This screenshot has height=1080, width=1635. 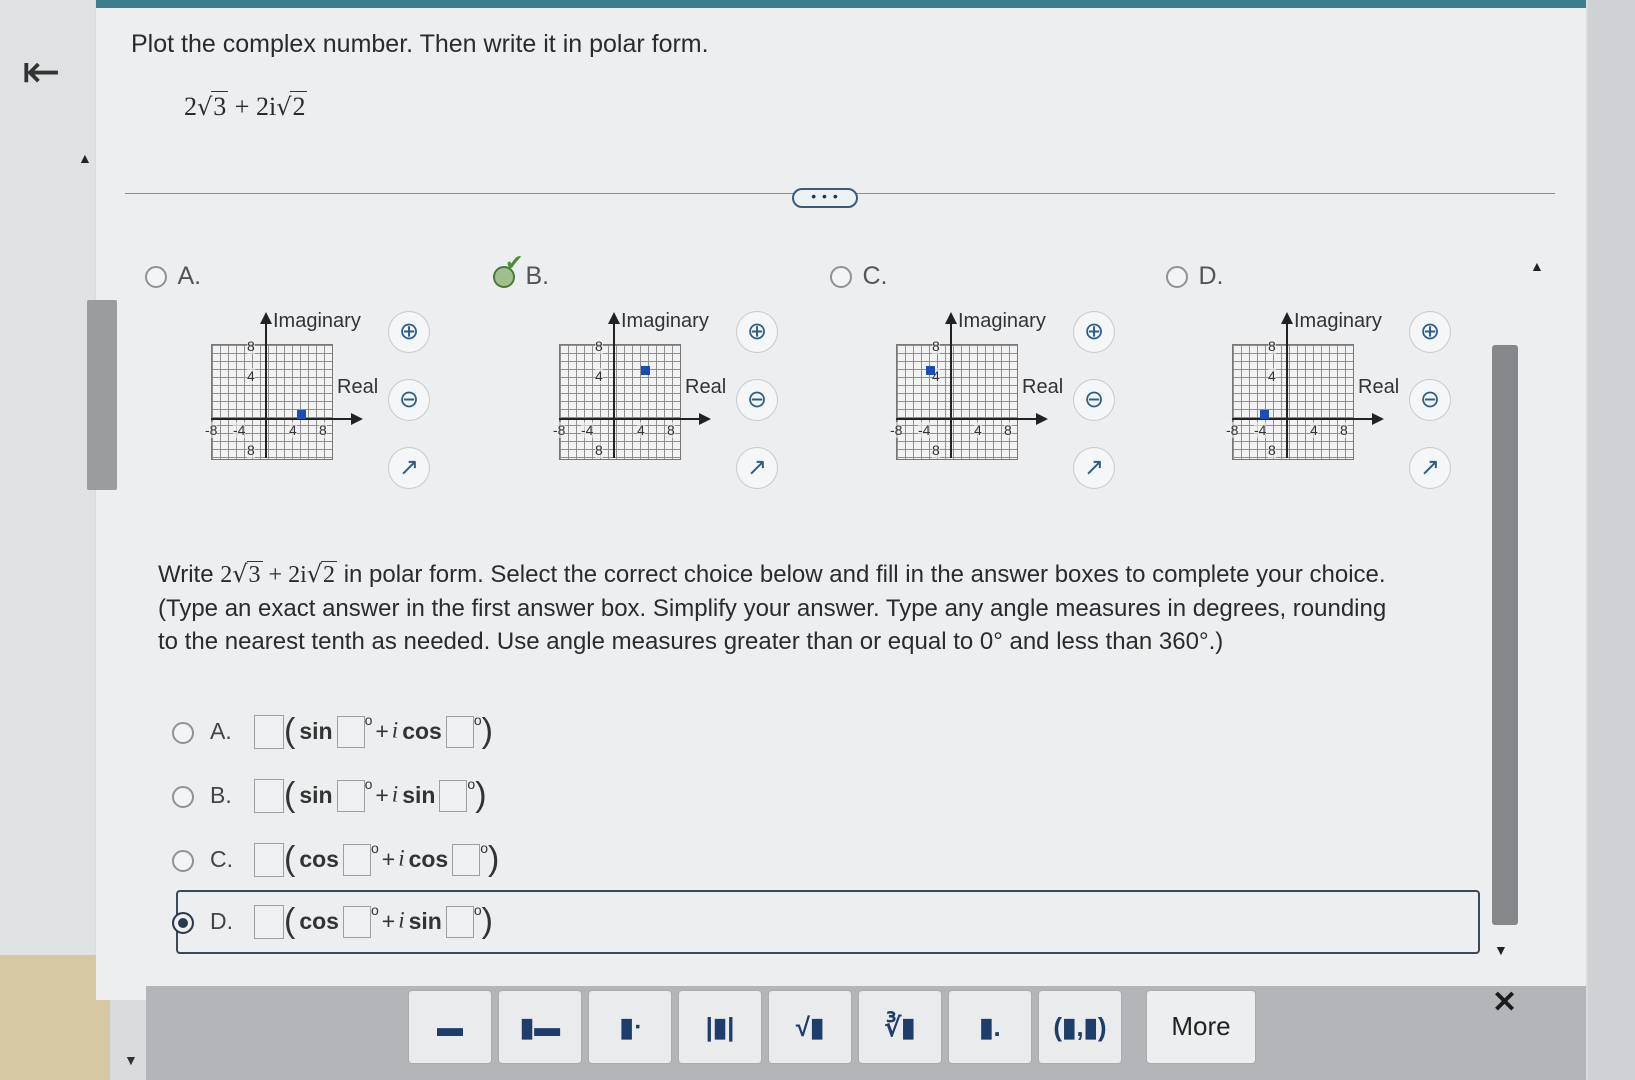 I want to click on tick-label: -4, so click(x=239, y=430).